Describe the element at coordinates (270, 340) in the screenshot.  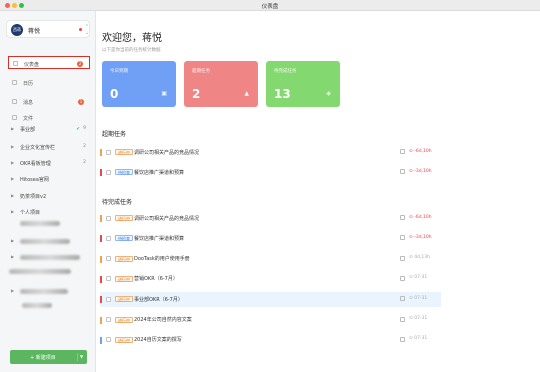
I see `task-row: 进行中 2024自历文案的撰写 ⊙ 07-31` at that location.